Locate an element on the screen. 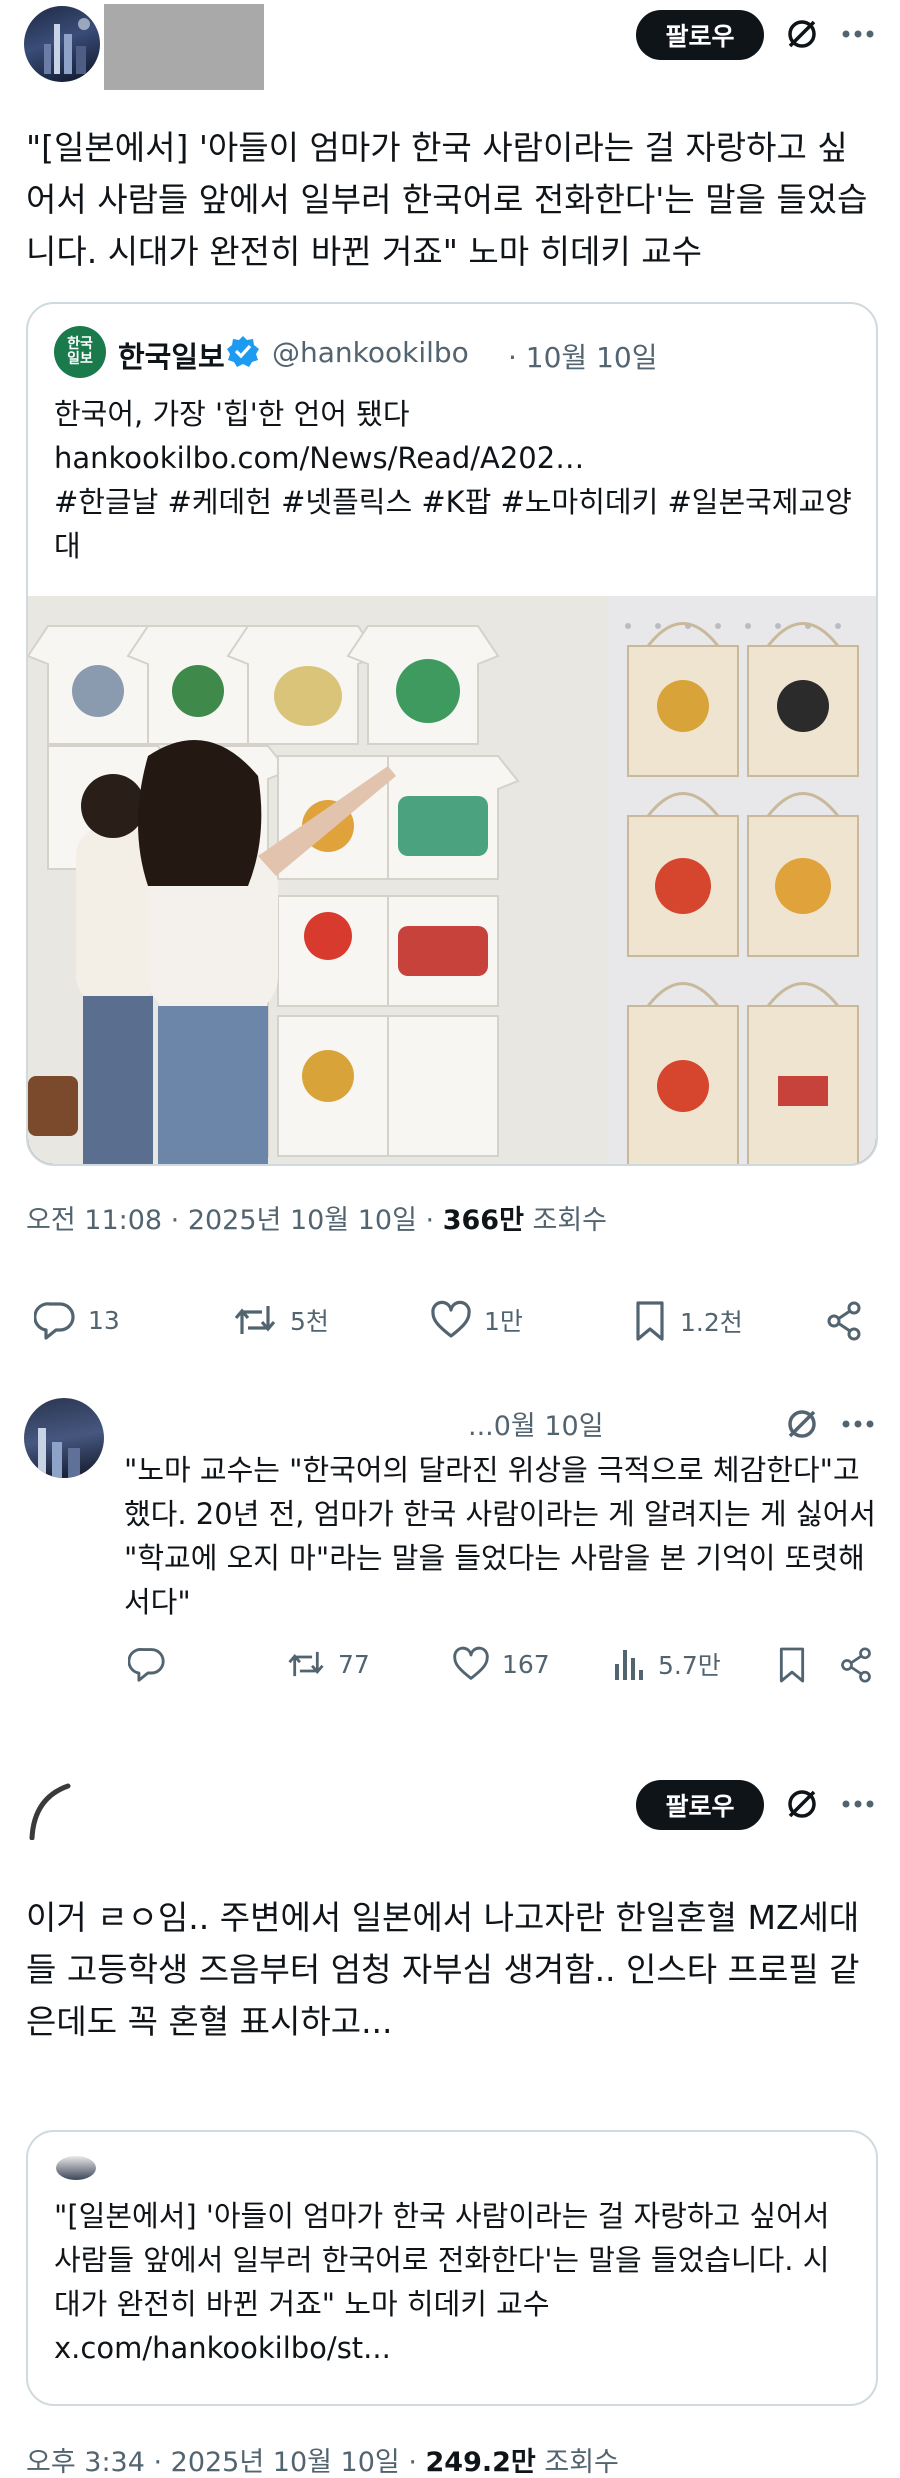 This screenshot has width=900, height=2478. view-count: 249.2만 is located at coordinates (480, 2462).